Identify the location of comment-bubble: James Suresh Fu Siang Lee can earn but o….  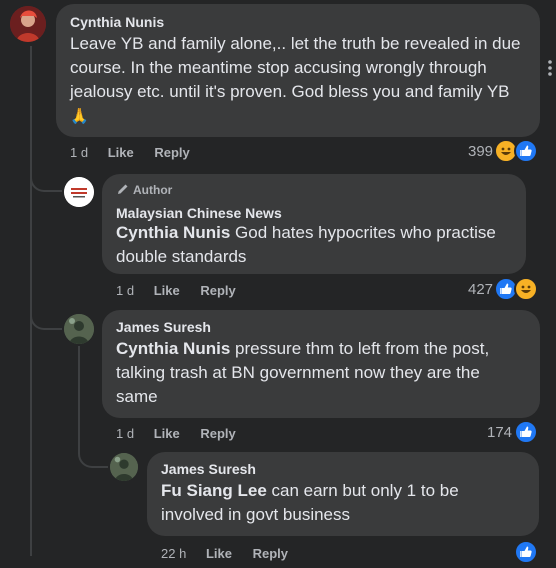
(343, 494).